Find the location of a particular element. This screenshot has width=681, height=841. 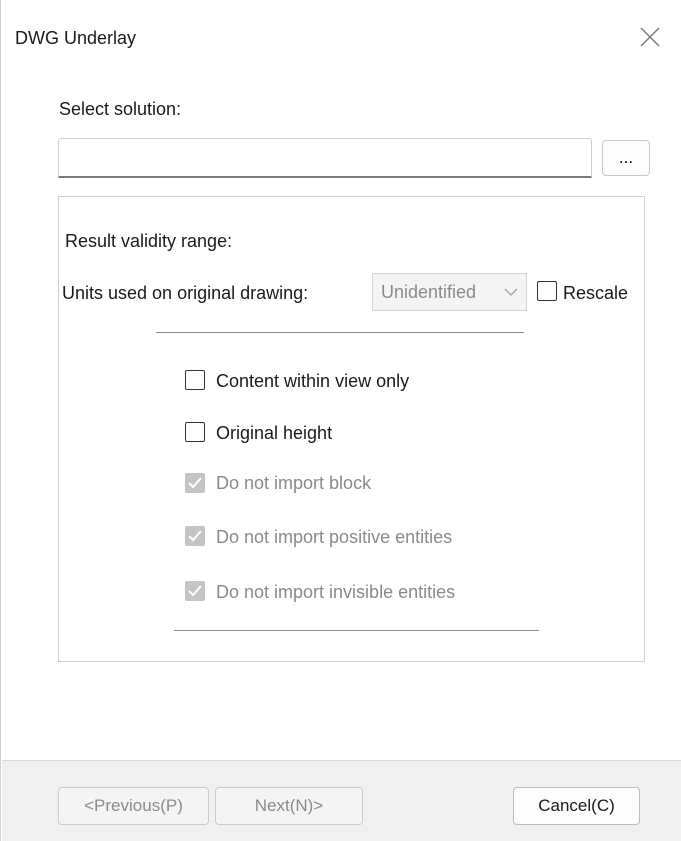

title-bar: DWG Underlay is located at coordinates (341, 39).